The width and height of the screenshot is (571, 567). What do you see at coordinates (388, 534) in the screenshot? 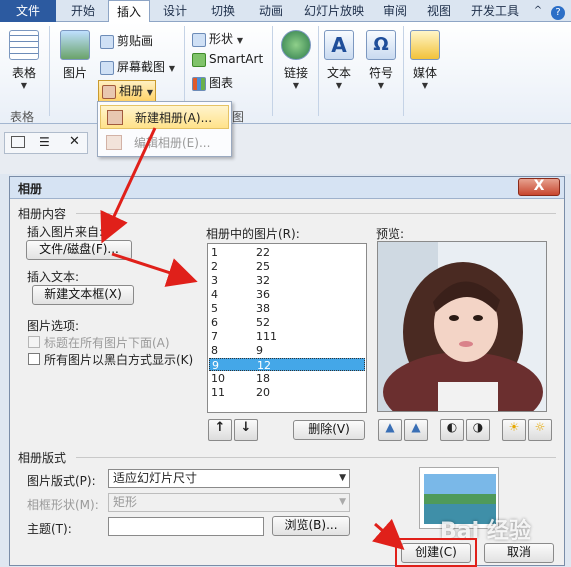
I see `arrow-to-create-button` at bounding box center [388, 534].